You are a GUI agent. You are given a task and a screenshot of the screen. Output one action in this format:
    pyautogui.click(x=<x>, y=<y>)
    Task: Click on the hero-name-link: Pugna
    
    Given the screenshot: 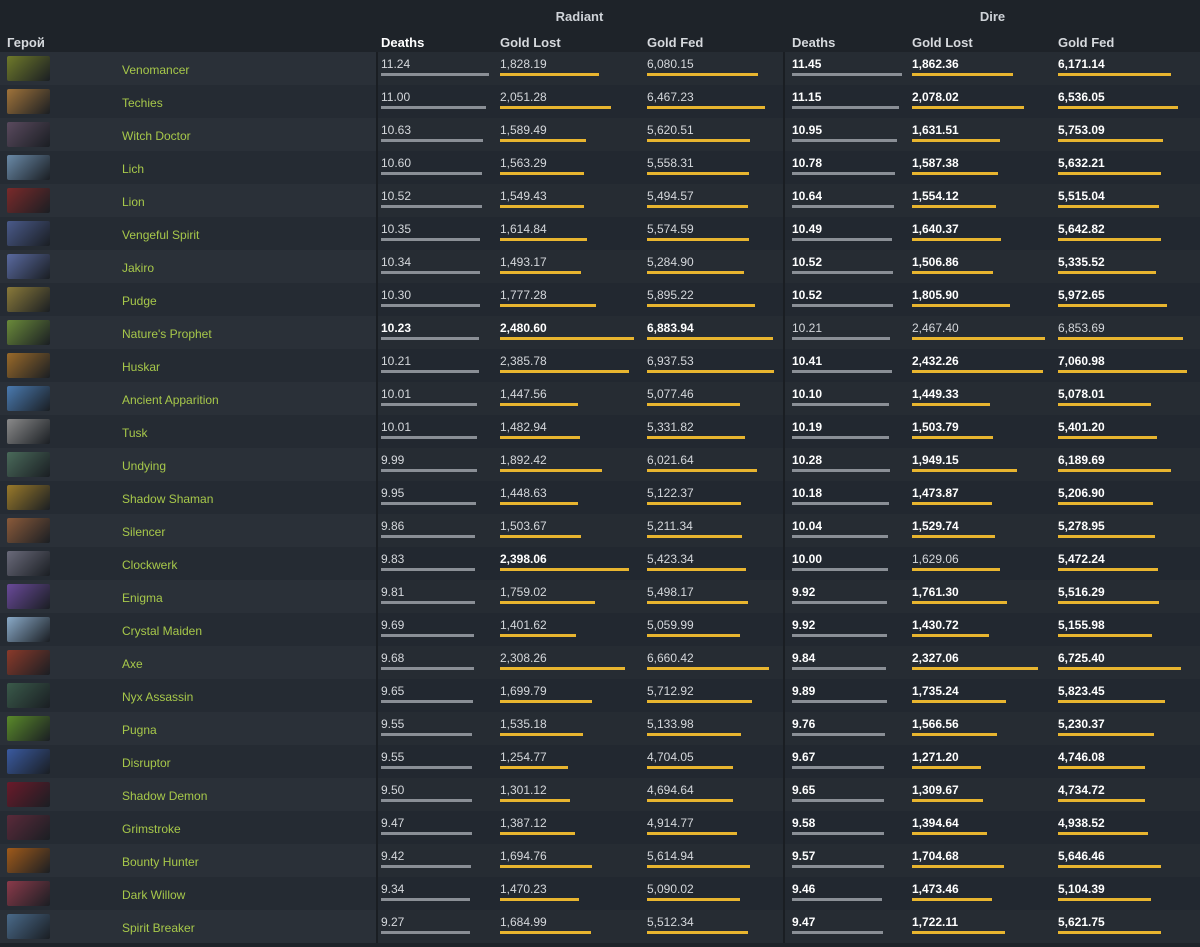 What is the action you would take?
    pyautogui.click(x=139, y=728)
    